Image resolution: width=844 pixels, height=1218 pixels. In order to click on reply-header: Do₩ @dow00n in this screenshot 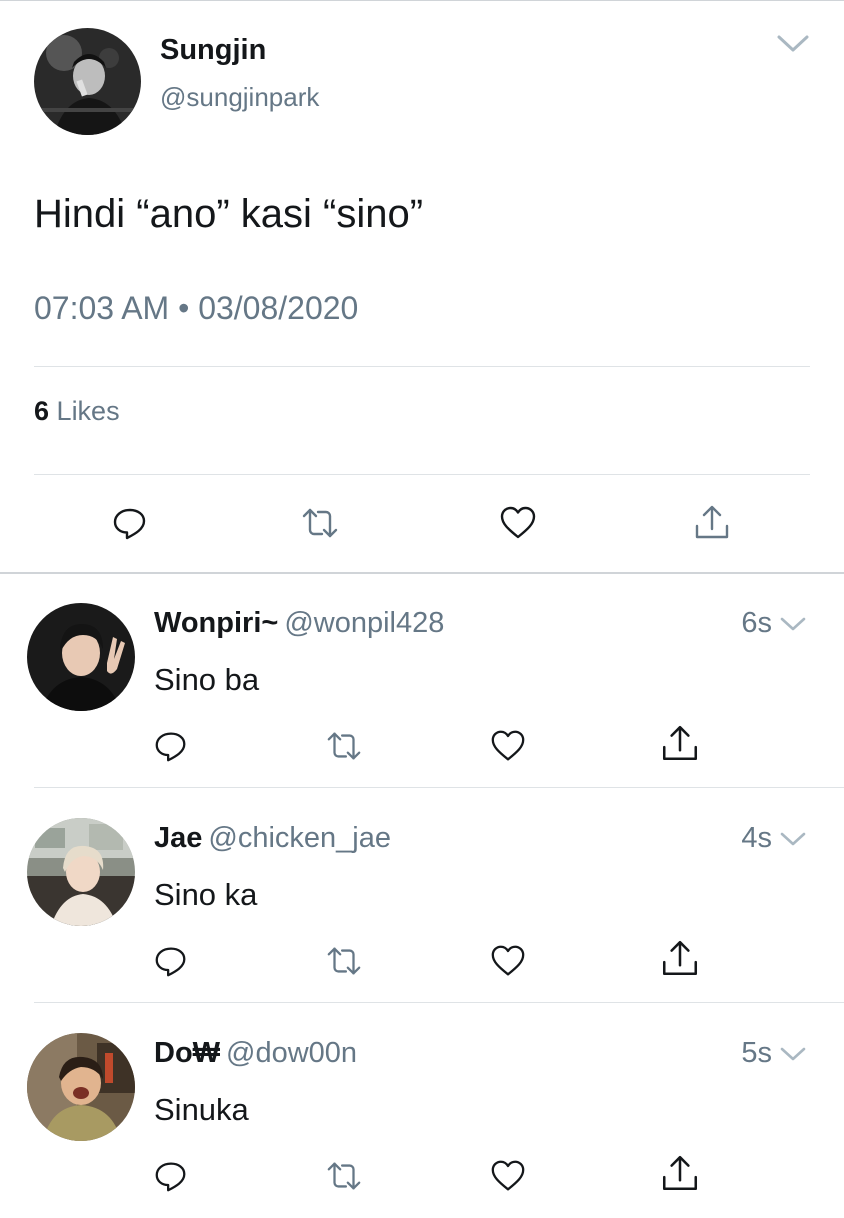, I will do `click(255, 1053)`.